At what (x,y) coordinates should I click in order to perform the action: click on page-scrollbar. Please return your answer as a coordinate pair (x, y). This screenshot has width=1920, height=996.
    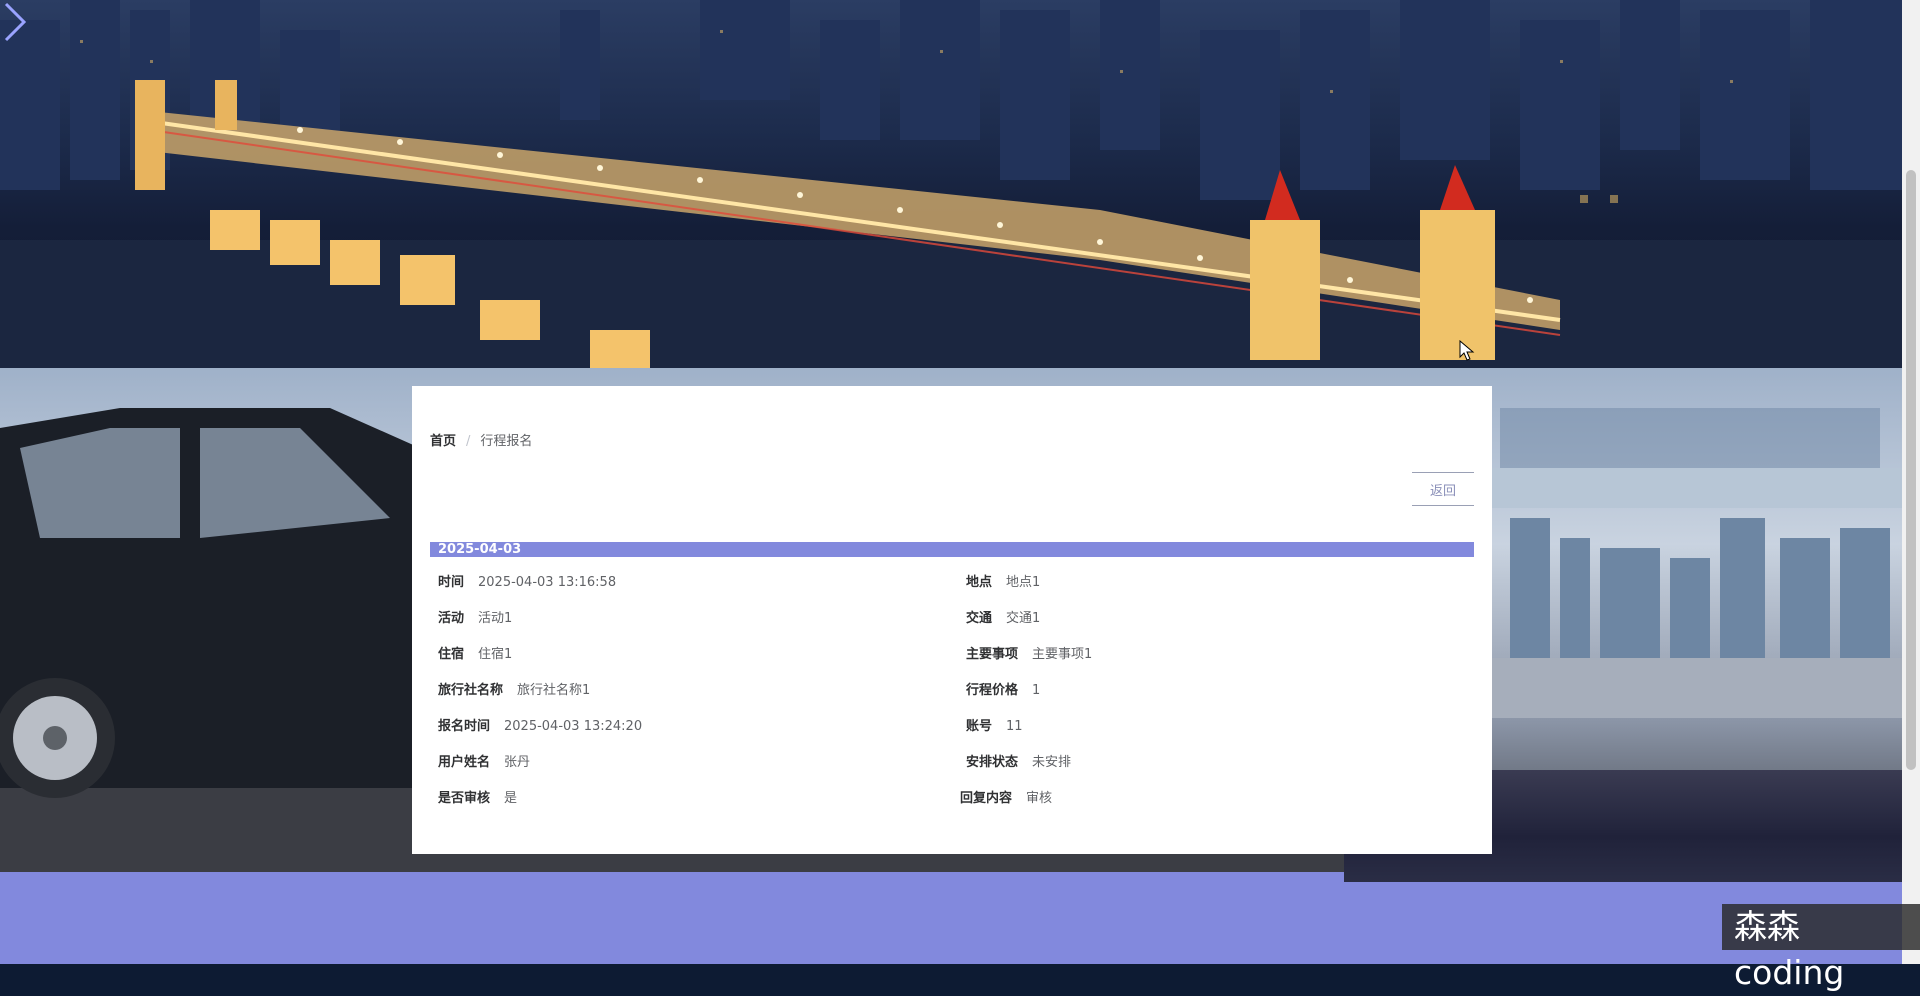
    Looking at the image, I should click on (1911, 482).